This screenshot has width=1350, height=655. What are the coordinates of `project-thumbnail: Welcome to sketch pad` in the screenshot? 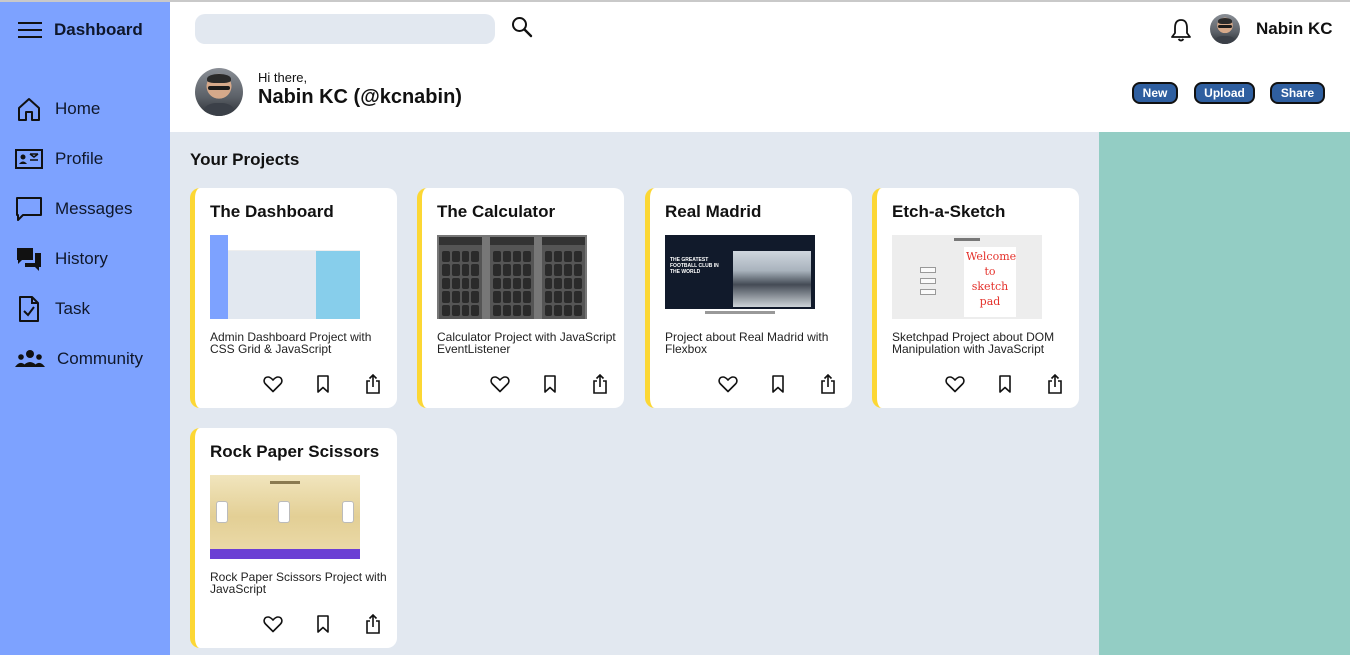 It's located at (967, 277).